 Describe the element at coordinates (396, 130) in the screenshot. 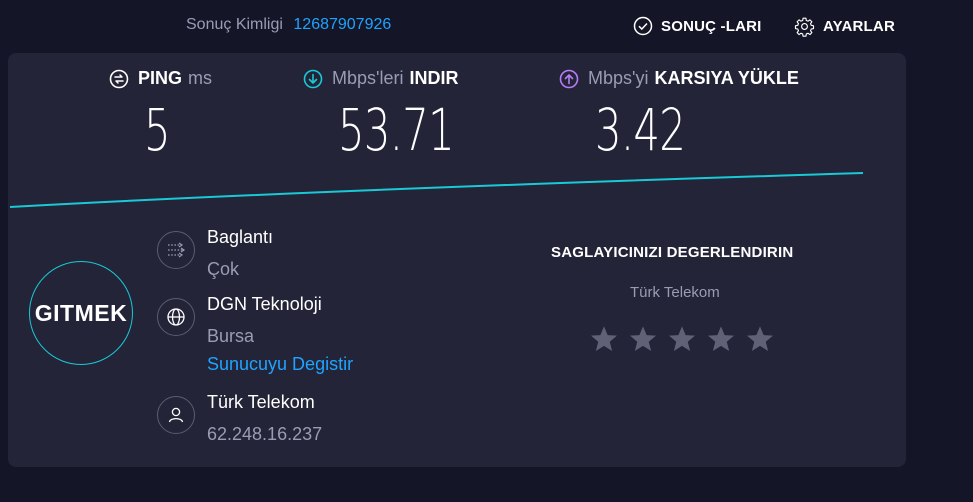

I see `download-value: 53.71` at that location.